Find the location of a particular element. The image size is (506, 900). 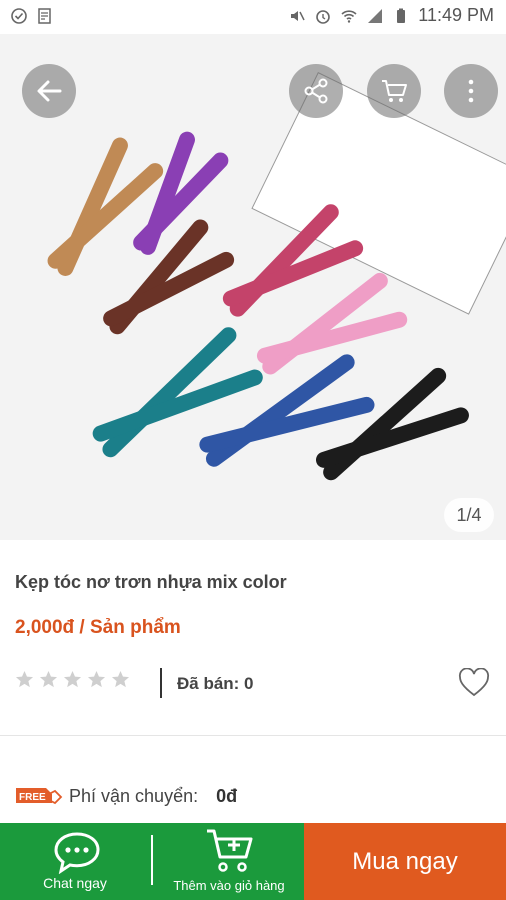

favorite-heart-icon is located at coordinates (474, 683).